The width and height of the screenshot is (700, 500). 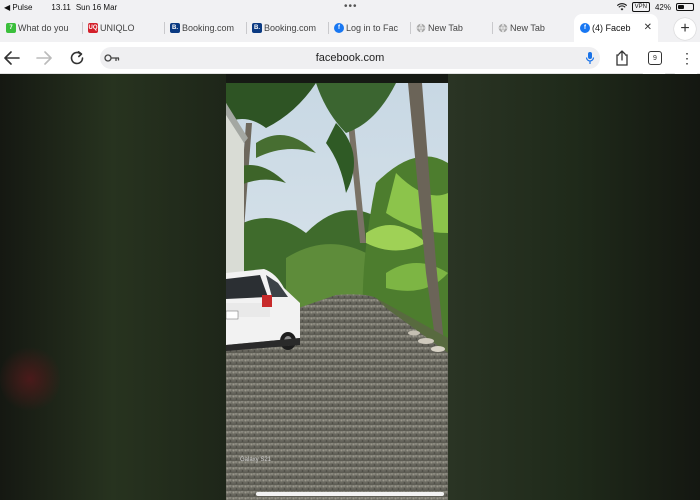 I want to click on tab-active: f (4) Faceb ✕, so click(x=616, y=28).